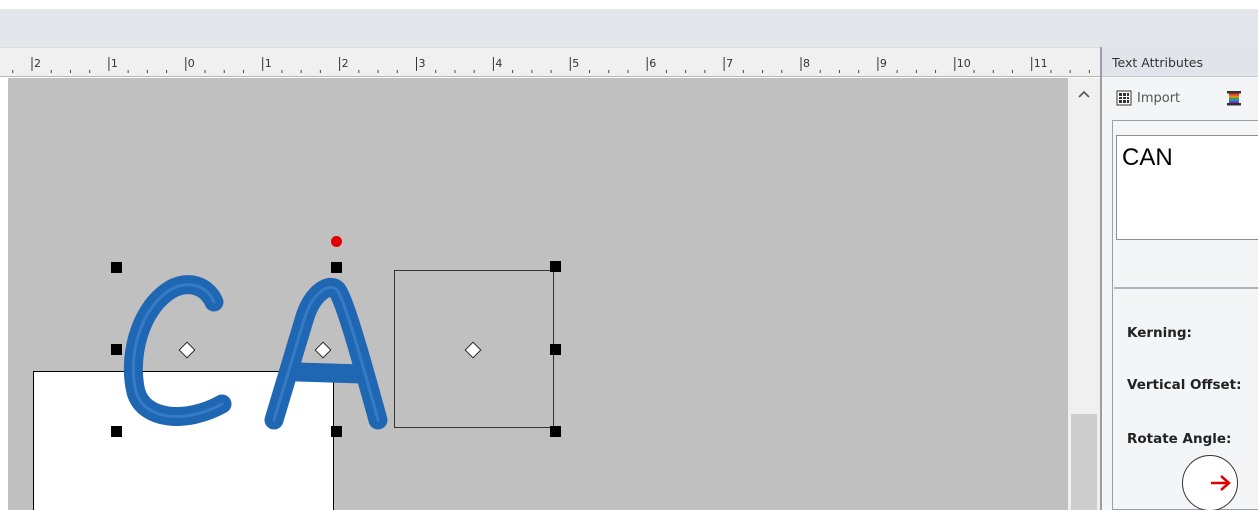 This screenshot has width=1258, height=510. What do you see at coordinates (1186, 288) in the screenshot?
I see `section-divider` at bounding box center [1186, 288].